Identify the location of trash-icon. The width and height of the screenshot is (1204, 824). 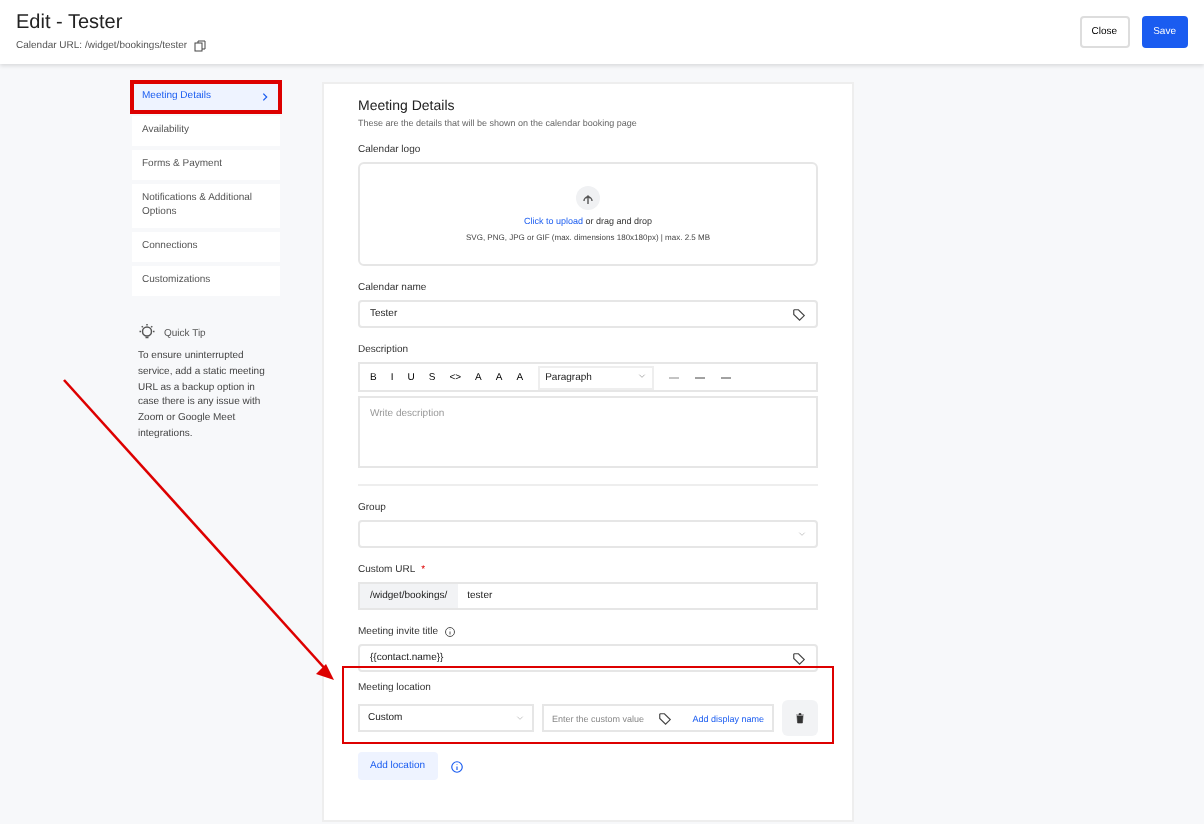
(800, 718).